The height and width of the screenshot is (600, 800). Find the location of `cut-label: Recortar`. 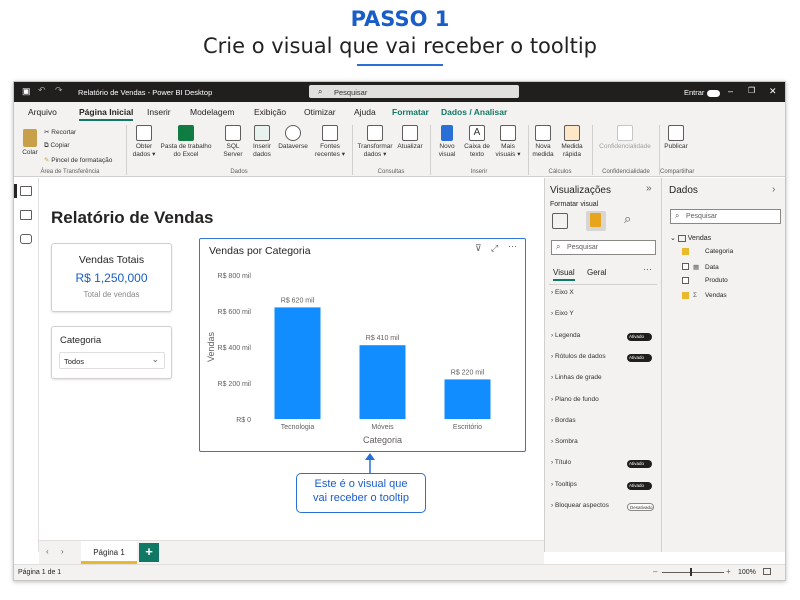

cut-label: Recortar is located at coordinates (64, 132).